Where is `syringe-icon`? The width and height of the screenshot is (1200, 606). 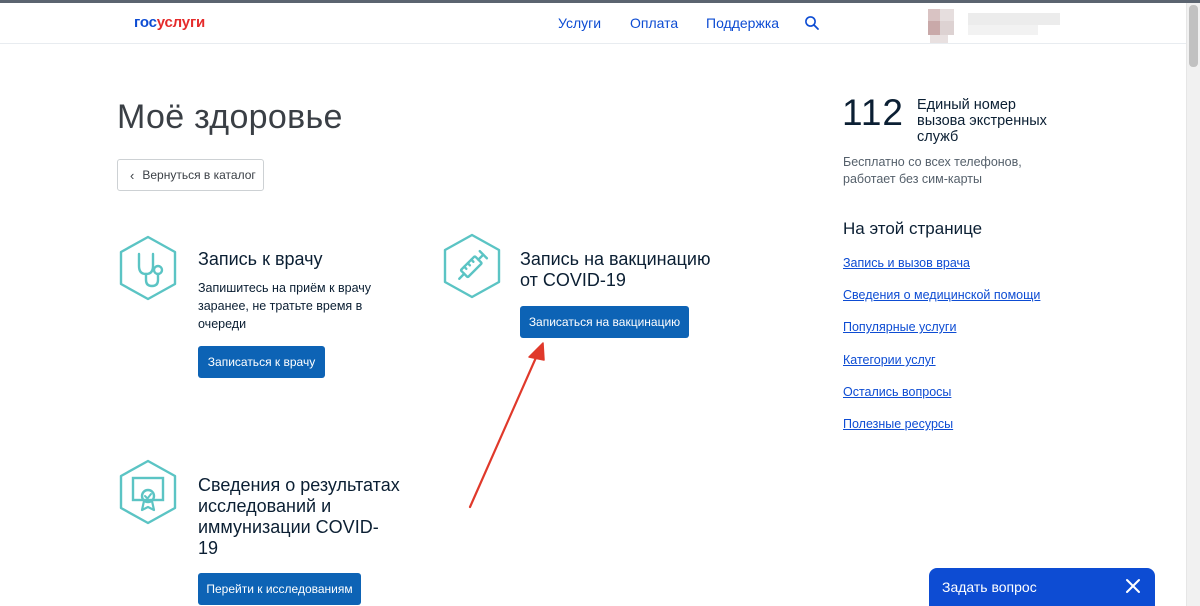 syringe-icon is located at coordinates (472, 266).